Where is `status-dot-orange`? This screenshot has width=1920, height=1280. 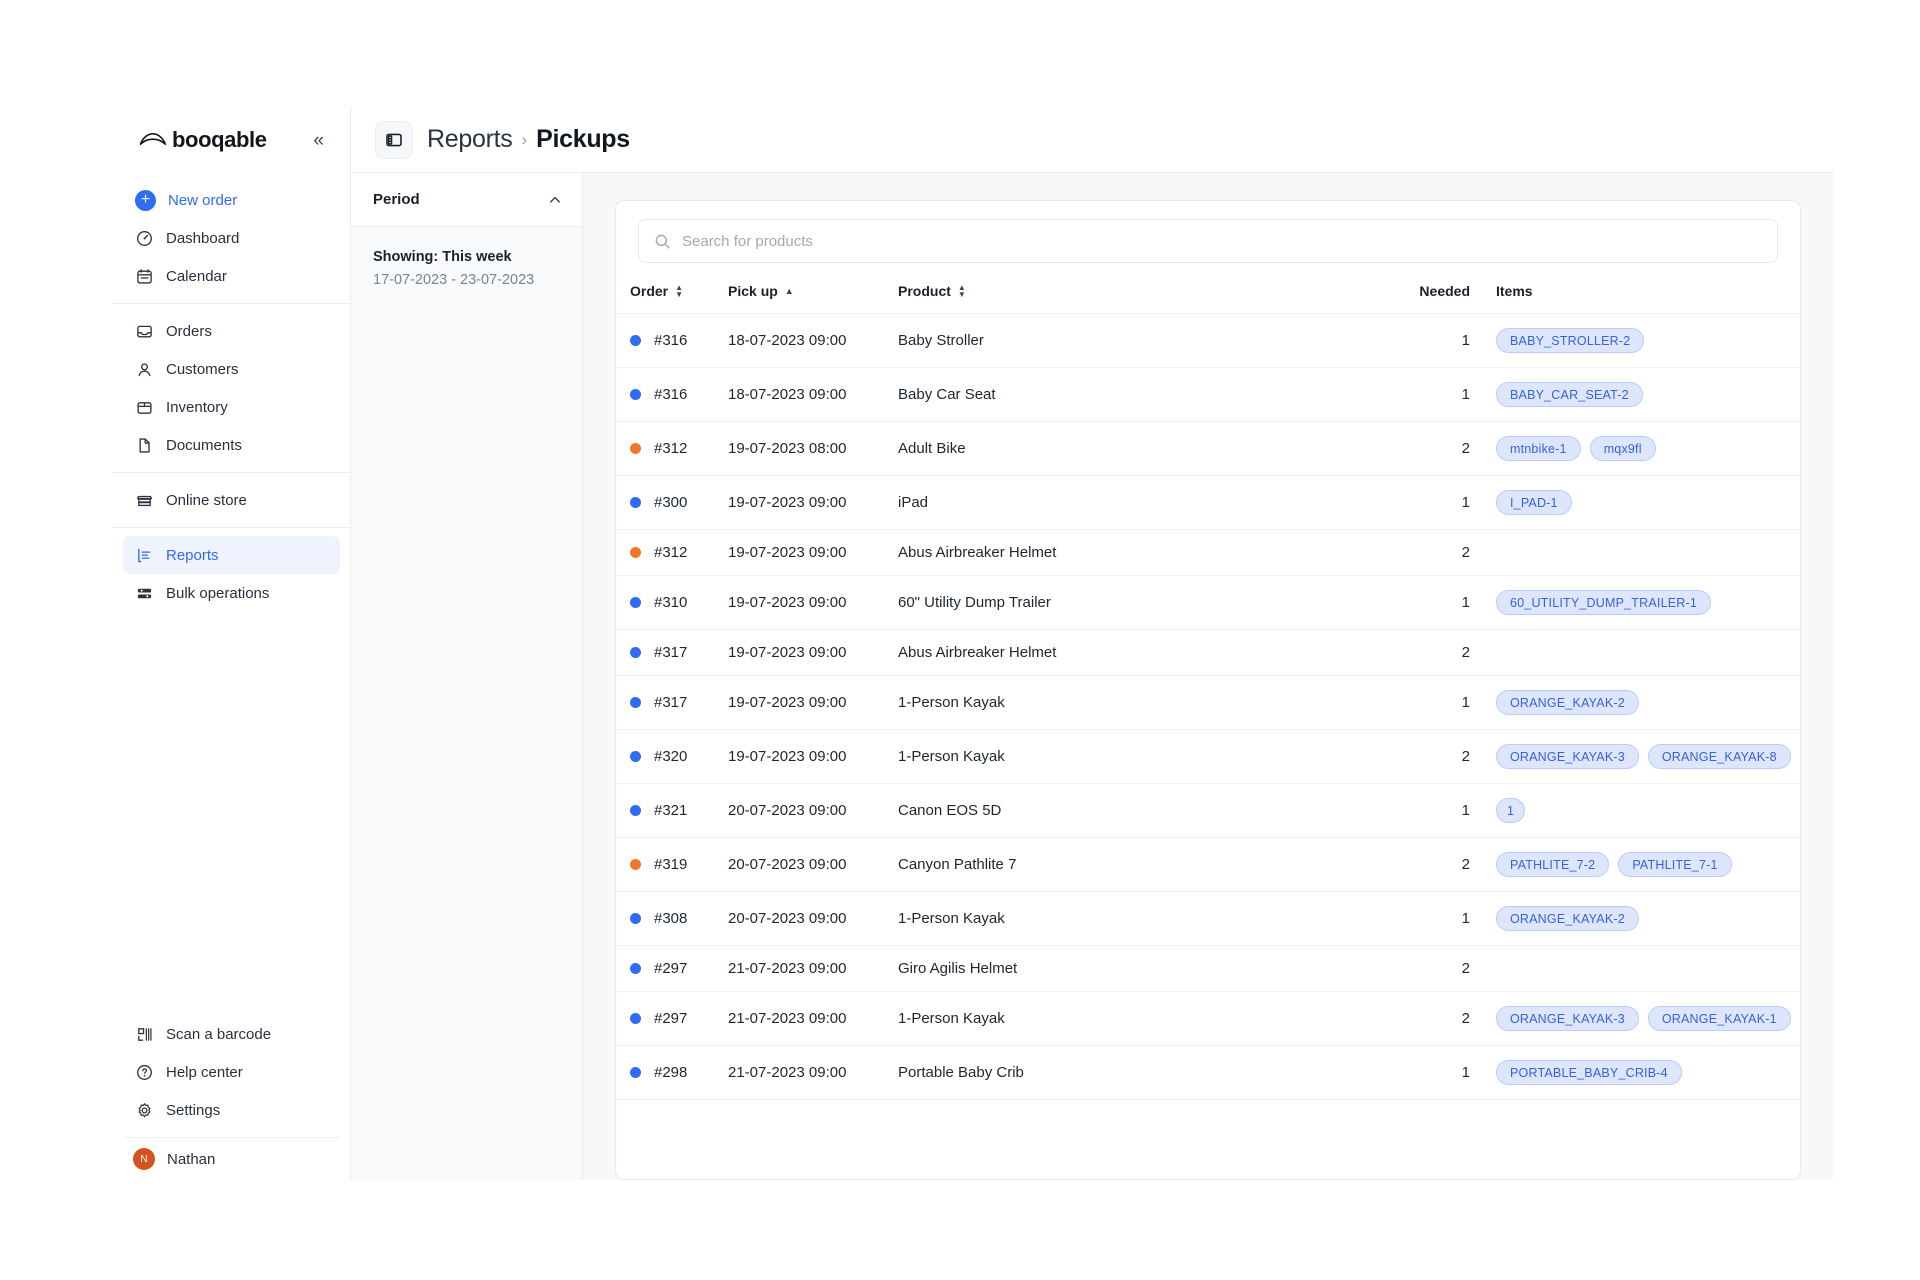 status-dot-orange is located at coordinates (635, 864).